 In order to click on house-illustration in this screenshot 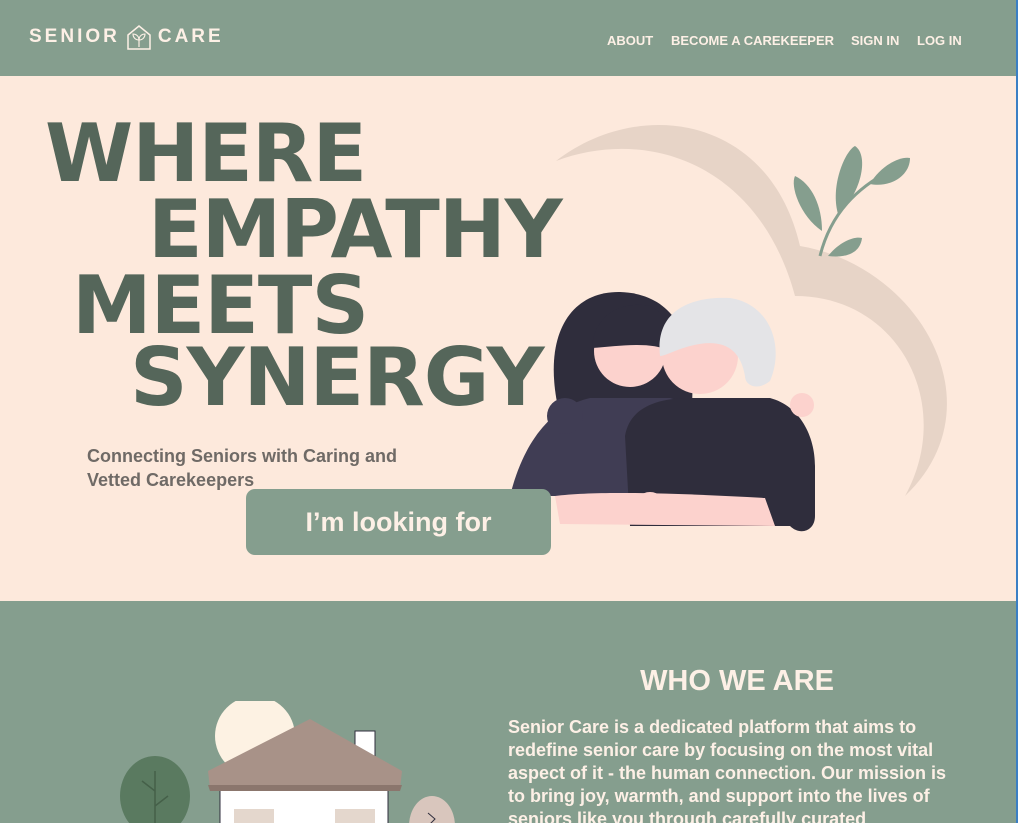, I will do `click(287, 762)`.